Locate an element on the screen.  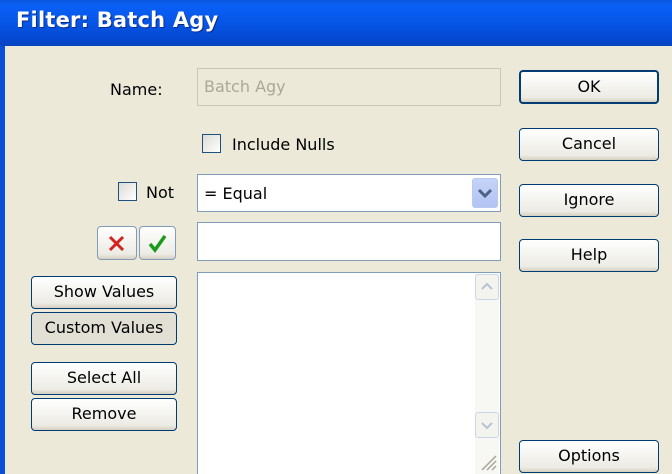
scroll-down-button is located at coordinates (487, 425).